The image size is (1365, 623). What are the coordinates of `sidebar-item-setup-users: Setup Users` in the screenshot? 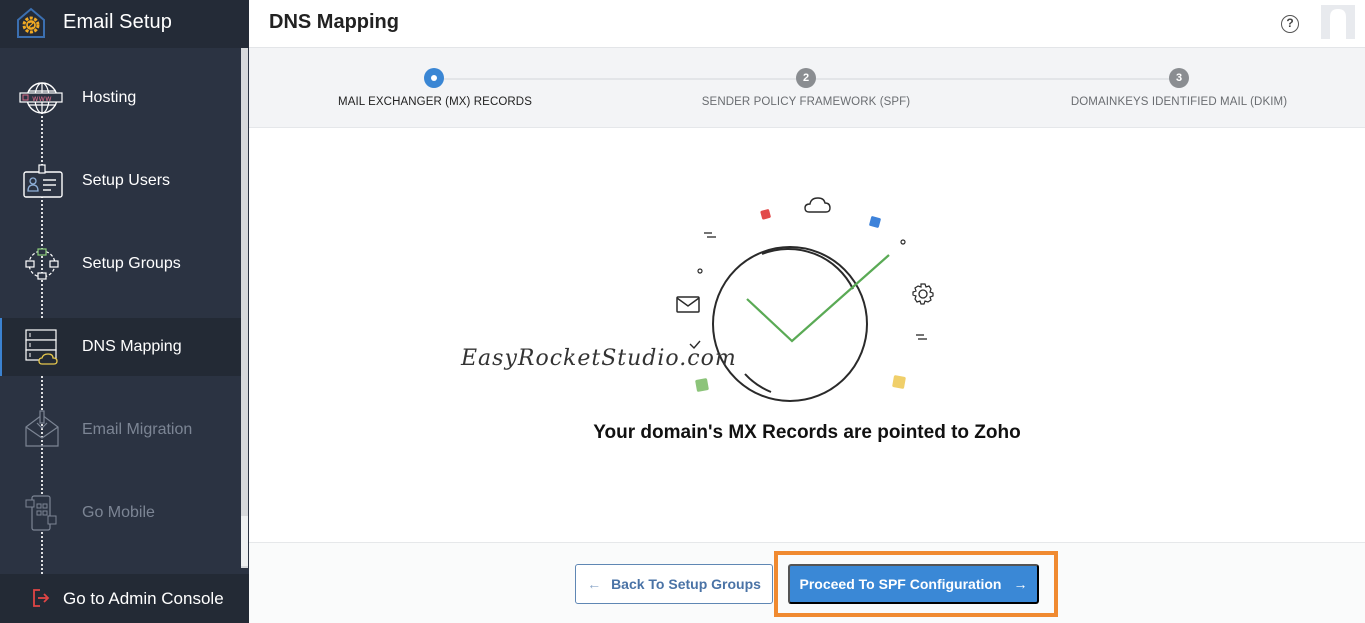 It's located at (120, 181).